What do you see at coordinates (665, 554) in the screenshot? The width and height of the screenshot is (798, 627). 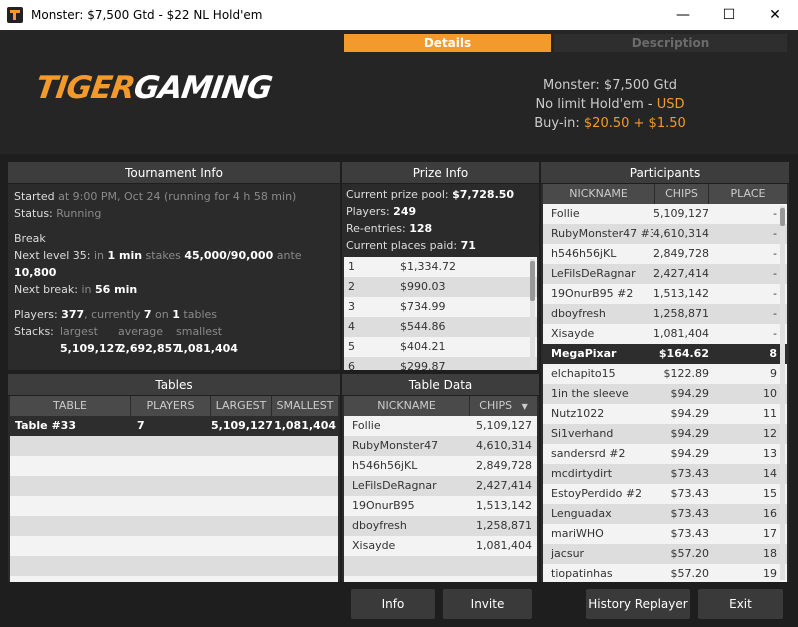 I see `participant-row: jacsur $57.20 18` at bounding box center [665, 554].